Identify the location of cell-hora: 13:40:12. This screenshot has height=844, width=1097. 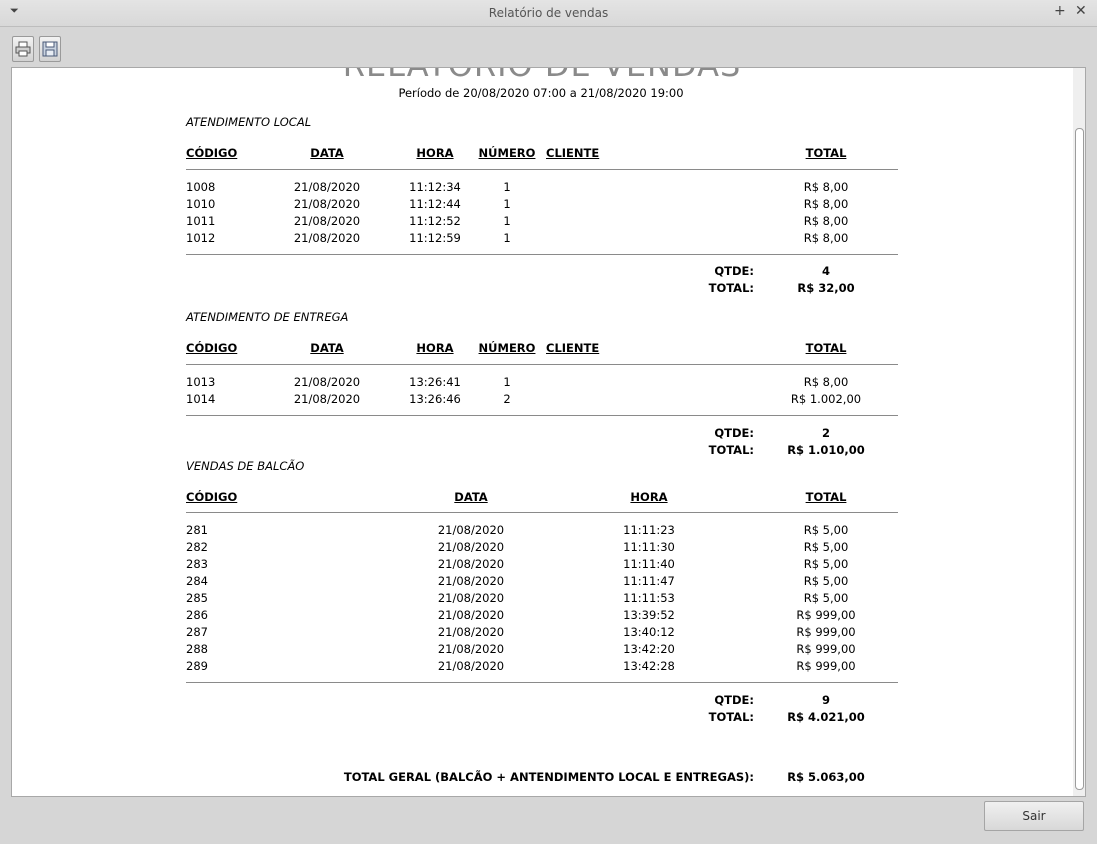
(649, 632).